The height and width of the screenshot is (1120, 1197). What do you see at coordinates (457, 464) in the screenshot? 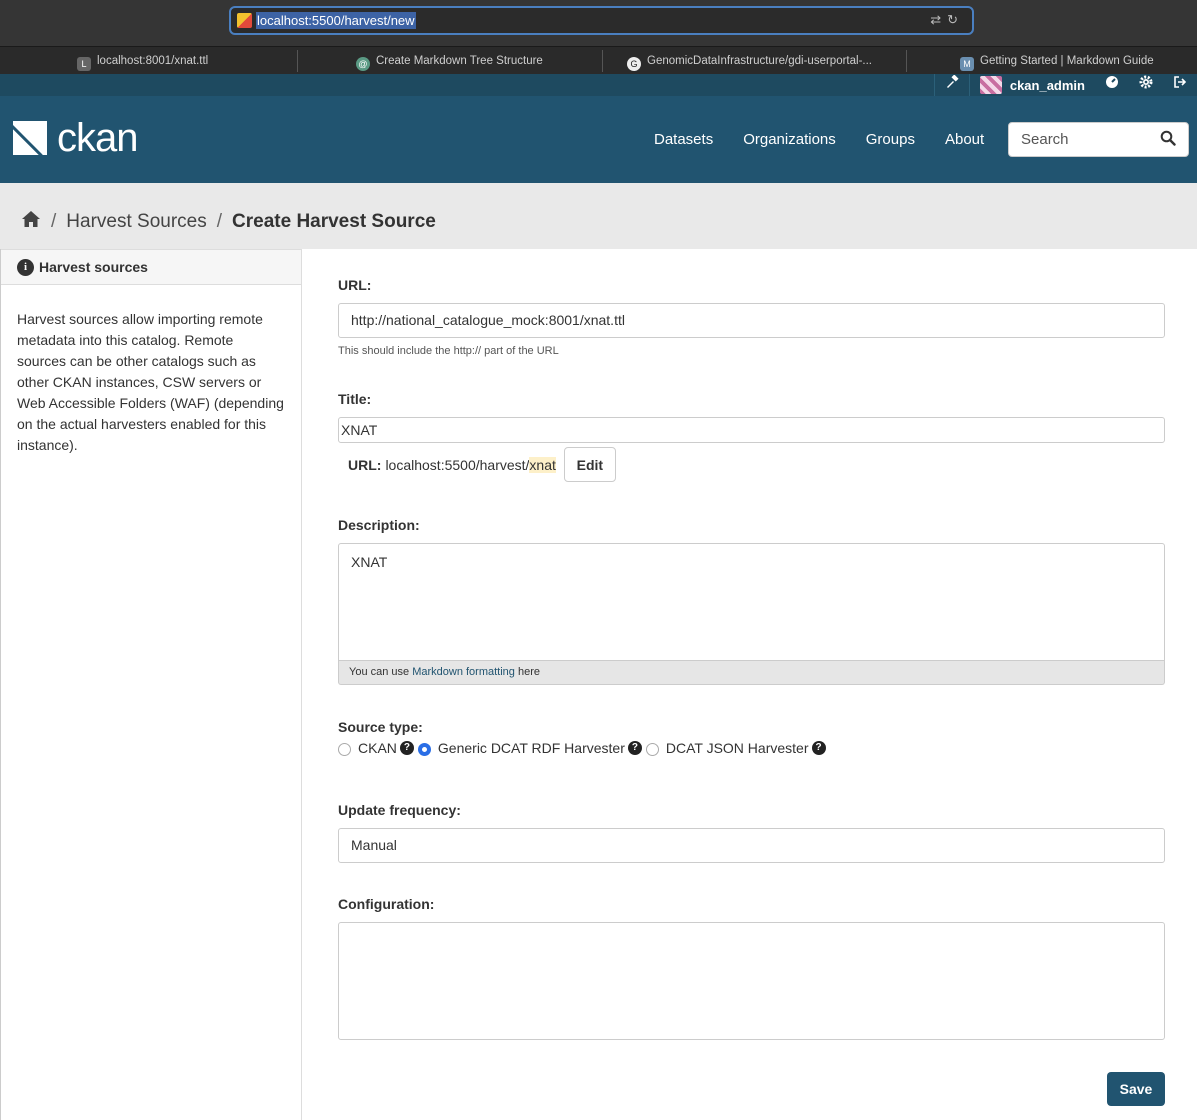
I see `slug-prefix: localhost:5500/harvest/` at bounding box center [457, 464].